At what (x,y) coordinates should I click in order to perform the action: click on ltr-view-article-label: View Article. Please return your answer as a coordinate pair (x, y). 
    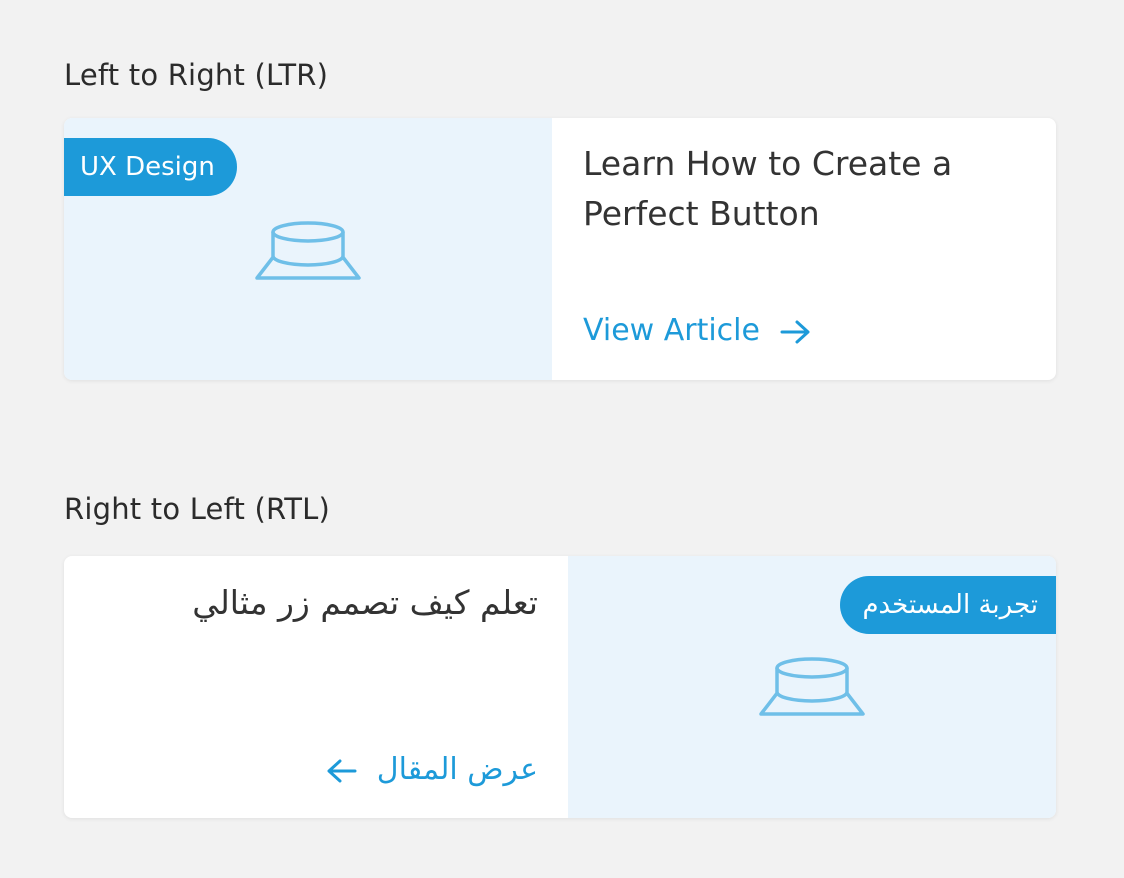
    Looking at the image, I should click on (671, 330).